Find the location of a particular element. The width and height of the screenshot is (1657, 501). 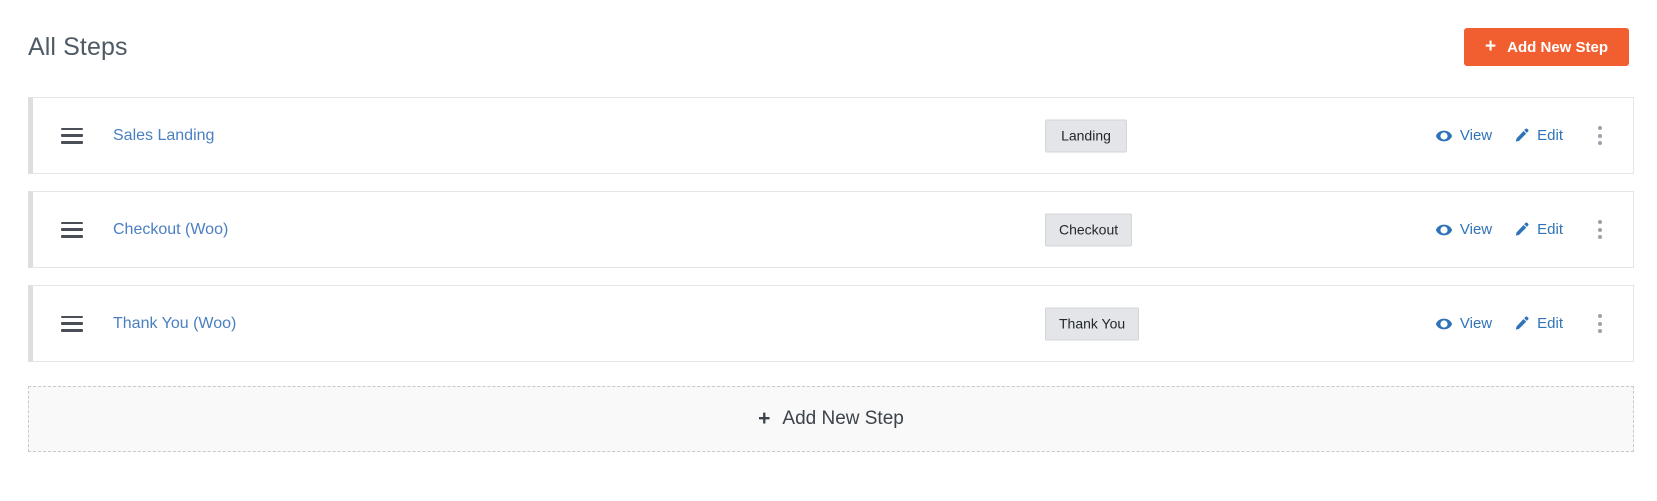

add-new-step-button-label: Add New Step is located at coordinates (1557, 47).